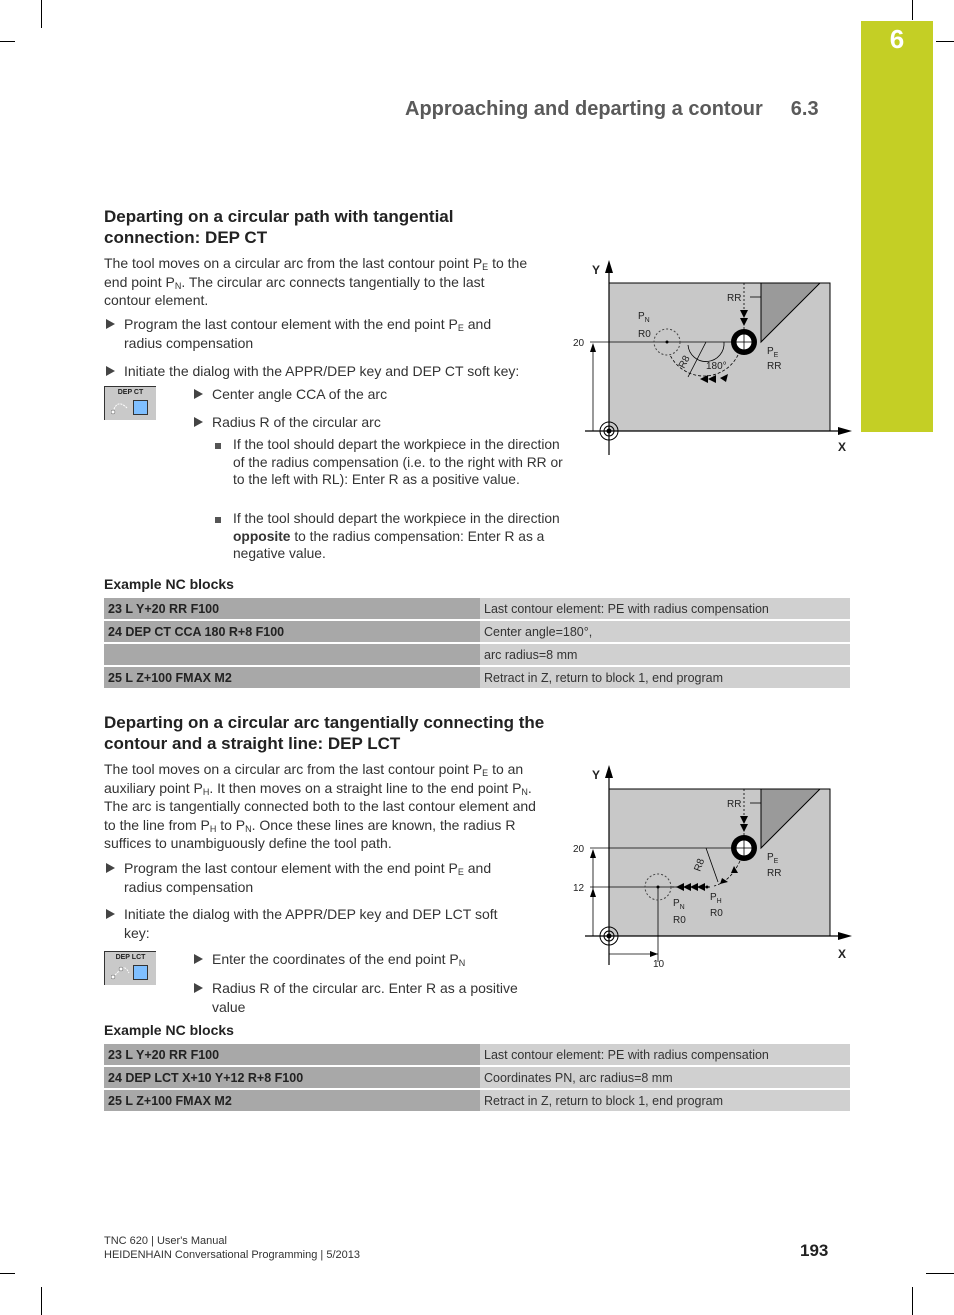 The image size is (954, 1315). What do you see at coordinates (897, 226) in the screenshot?
I see `chapter-tab: 6` at bounding box center [897, 226].